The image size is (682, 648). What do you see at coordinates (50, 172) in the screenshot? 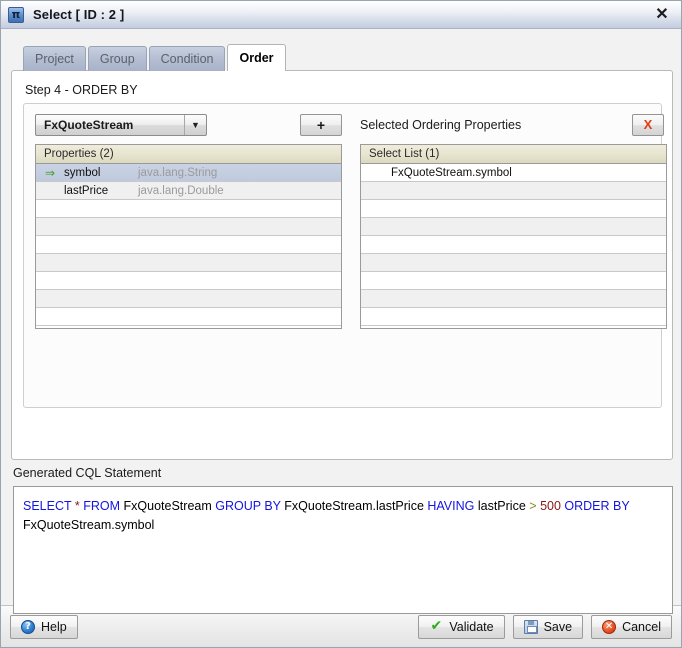
I see `selected-arrow-icon: ⇒` at bounding box center [50, 172].